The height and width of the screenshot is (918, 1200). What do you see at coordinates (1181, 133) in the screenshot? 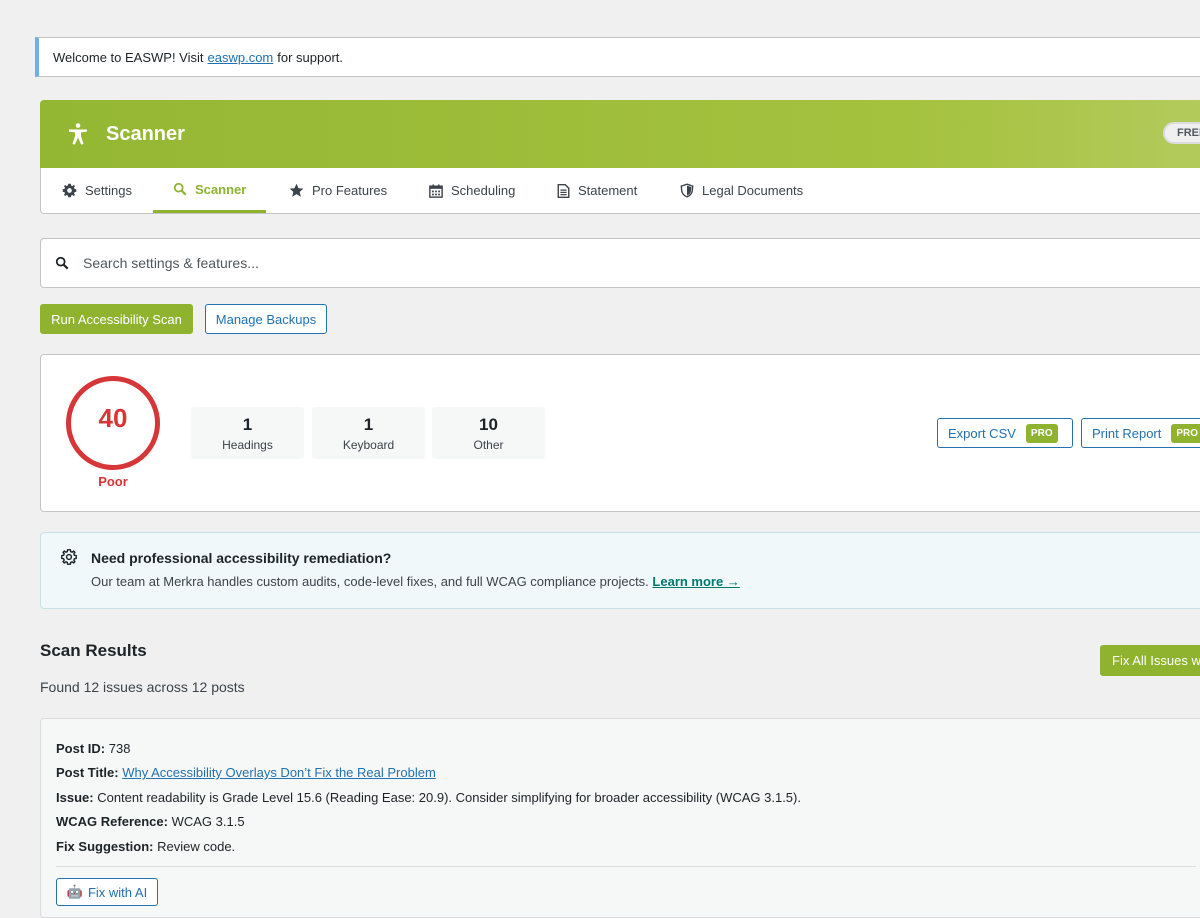
I see `plan-badge: FREE` at bounding box center [1181, 133].